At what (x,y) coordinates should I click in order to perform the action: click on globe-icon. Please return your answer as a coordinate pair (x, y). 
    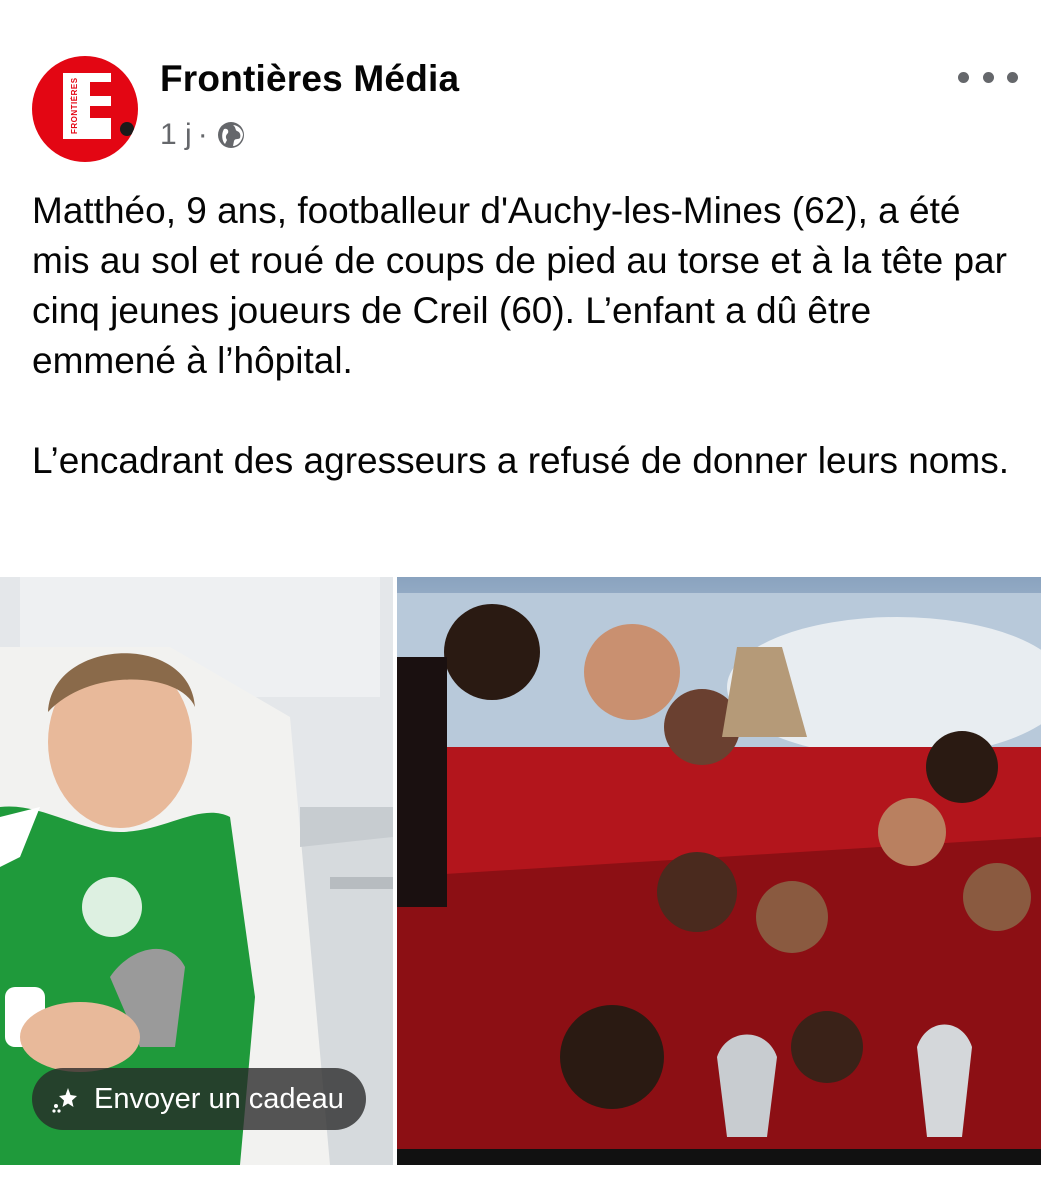
    Looking at the image, I should click on (231, 135).